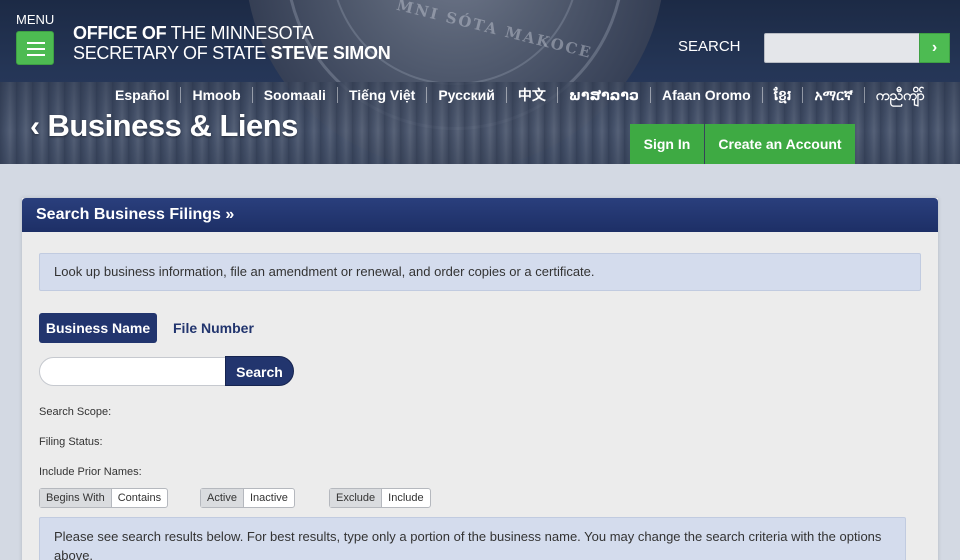 This screenshot has height=560, width=960. I want to click on lang-link-somali: Soomaali, so click(294, 95).